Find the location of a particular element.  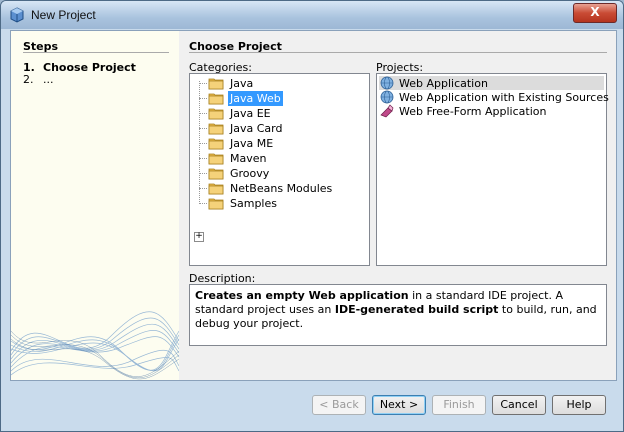

tree-item-label: NetBeans Modules is located at coordinates (281, 188).